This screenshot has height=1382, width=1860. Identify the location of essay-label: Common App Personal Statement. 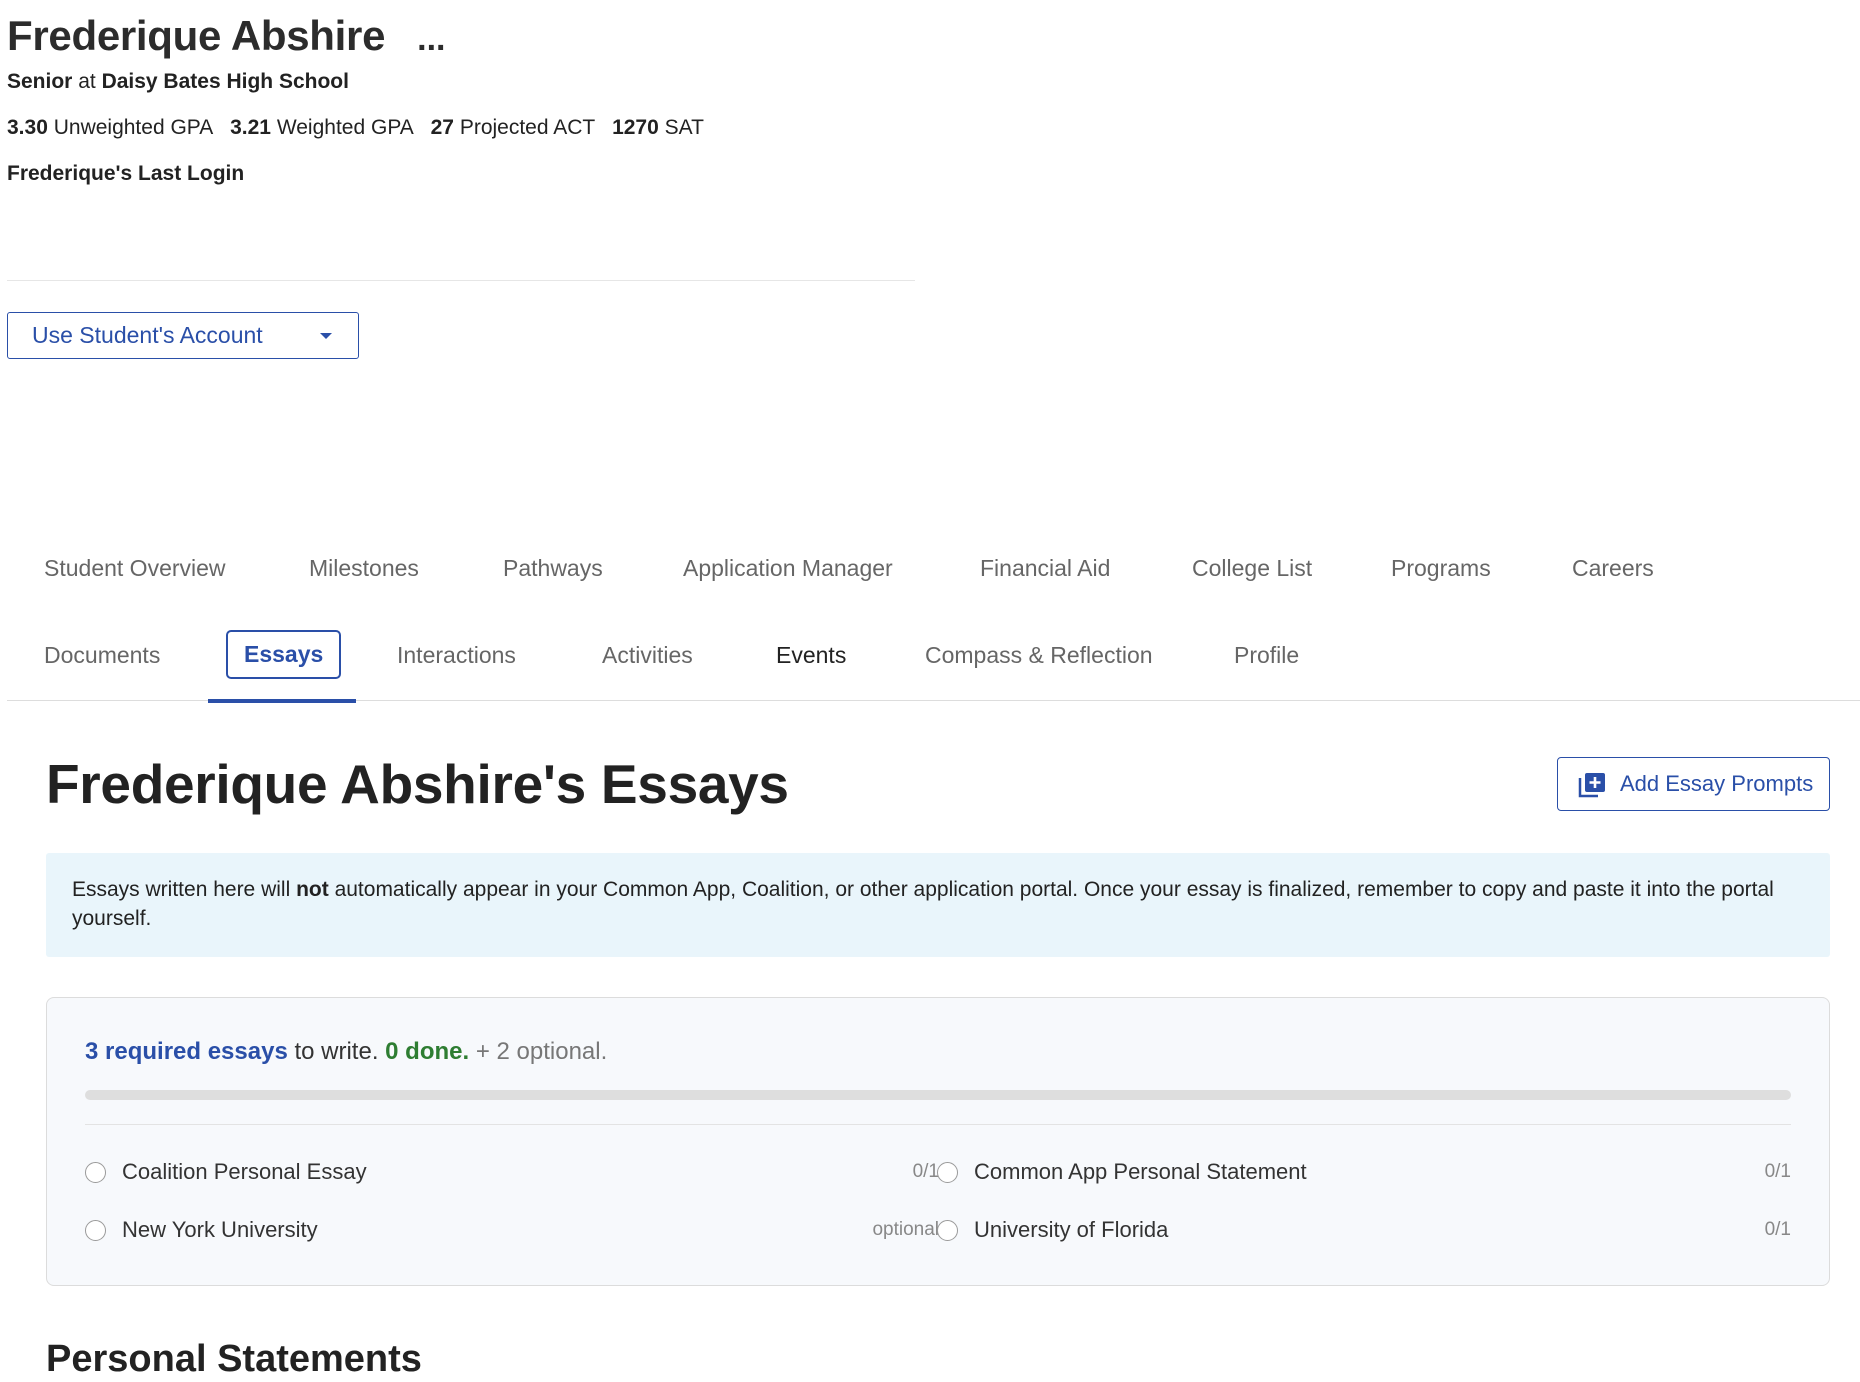
(1140, 1171).